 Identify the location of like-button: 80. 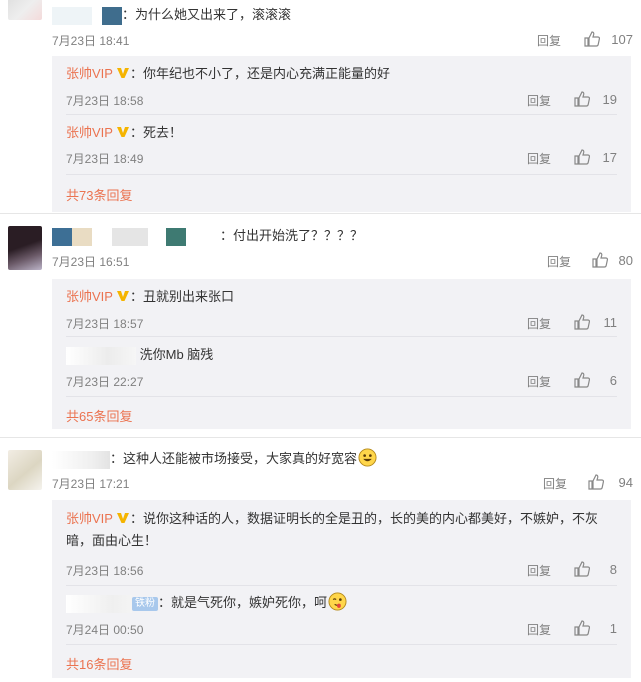
(612, 261).